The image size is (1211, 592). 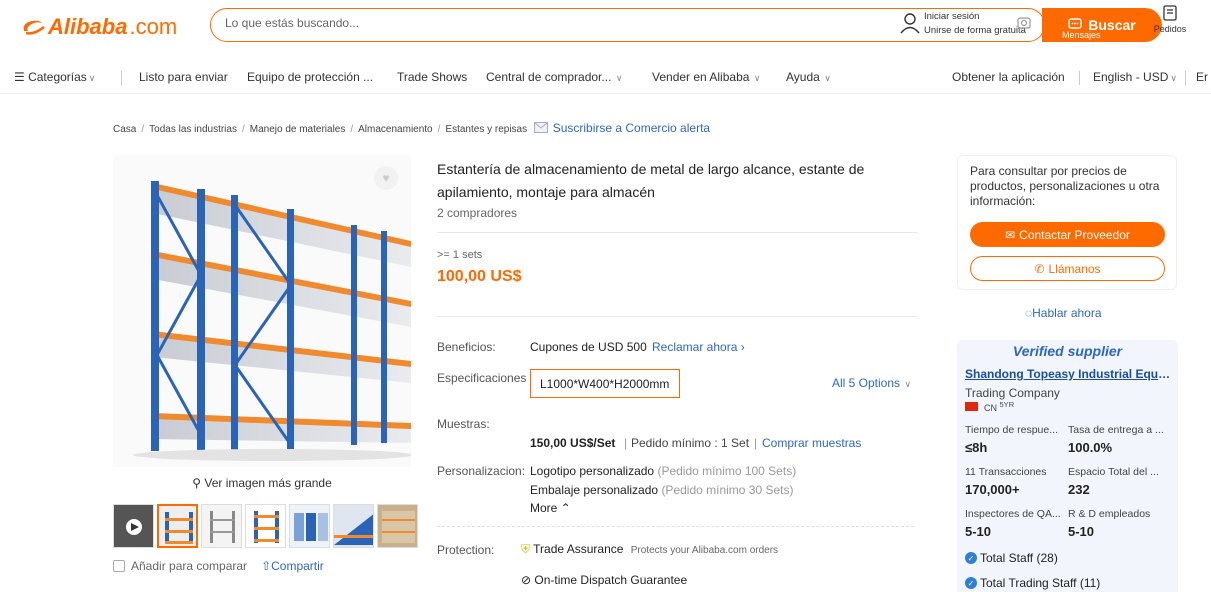 I want to click on buyers-count: 2 compradores, so click(x=477, y=213).